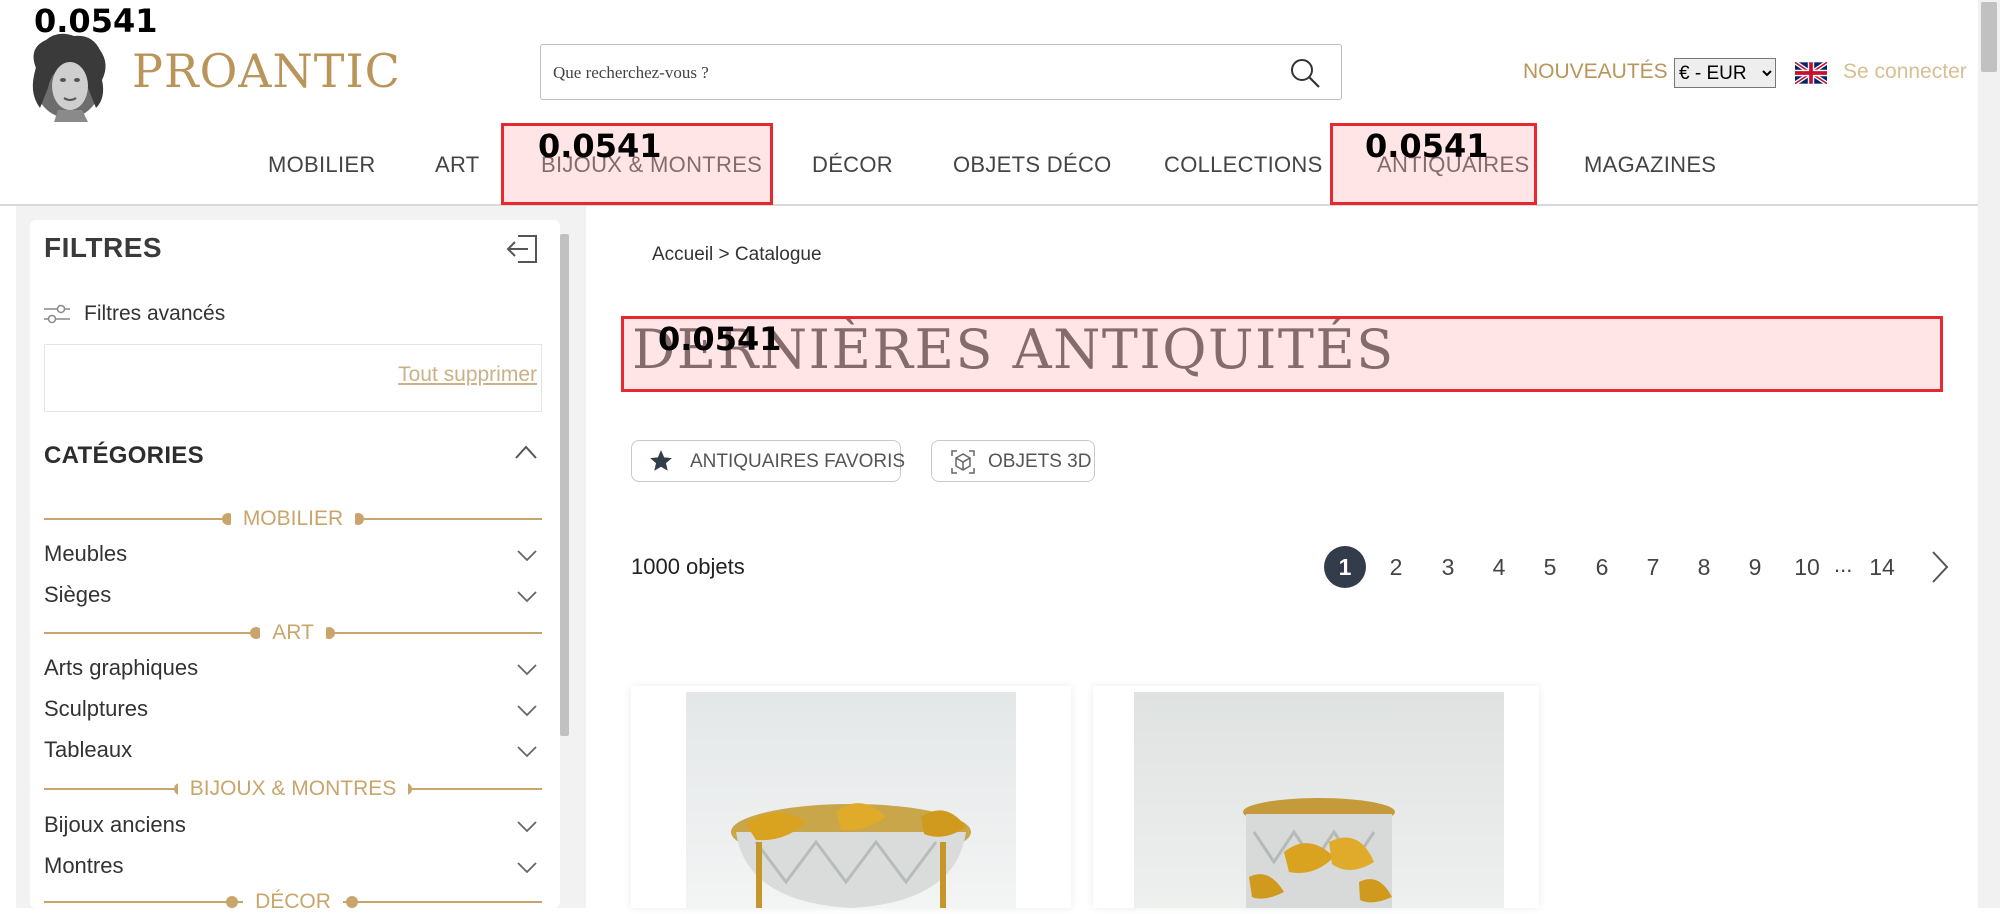  What do you see at coordinates (778, 254) in the screenshot?
I see `breadcrumb-current: Catalogue` at bounding box center [778, 254].